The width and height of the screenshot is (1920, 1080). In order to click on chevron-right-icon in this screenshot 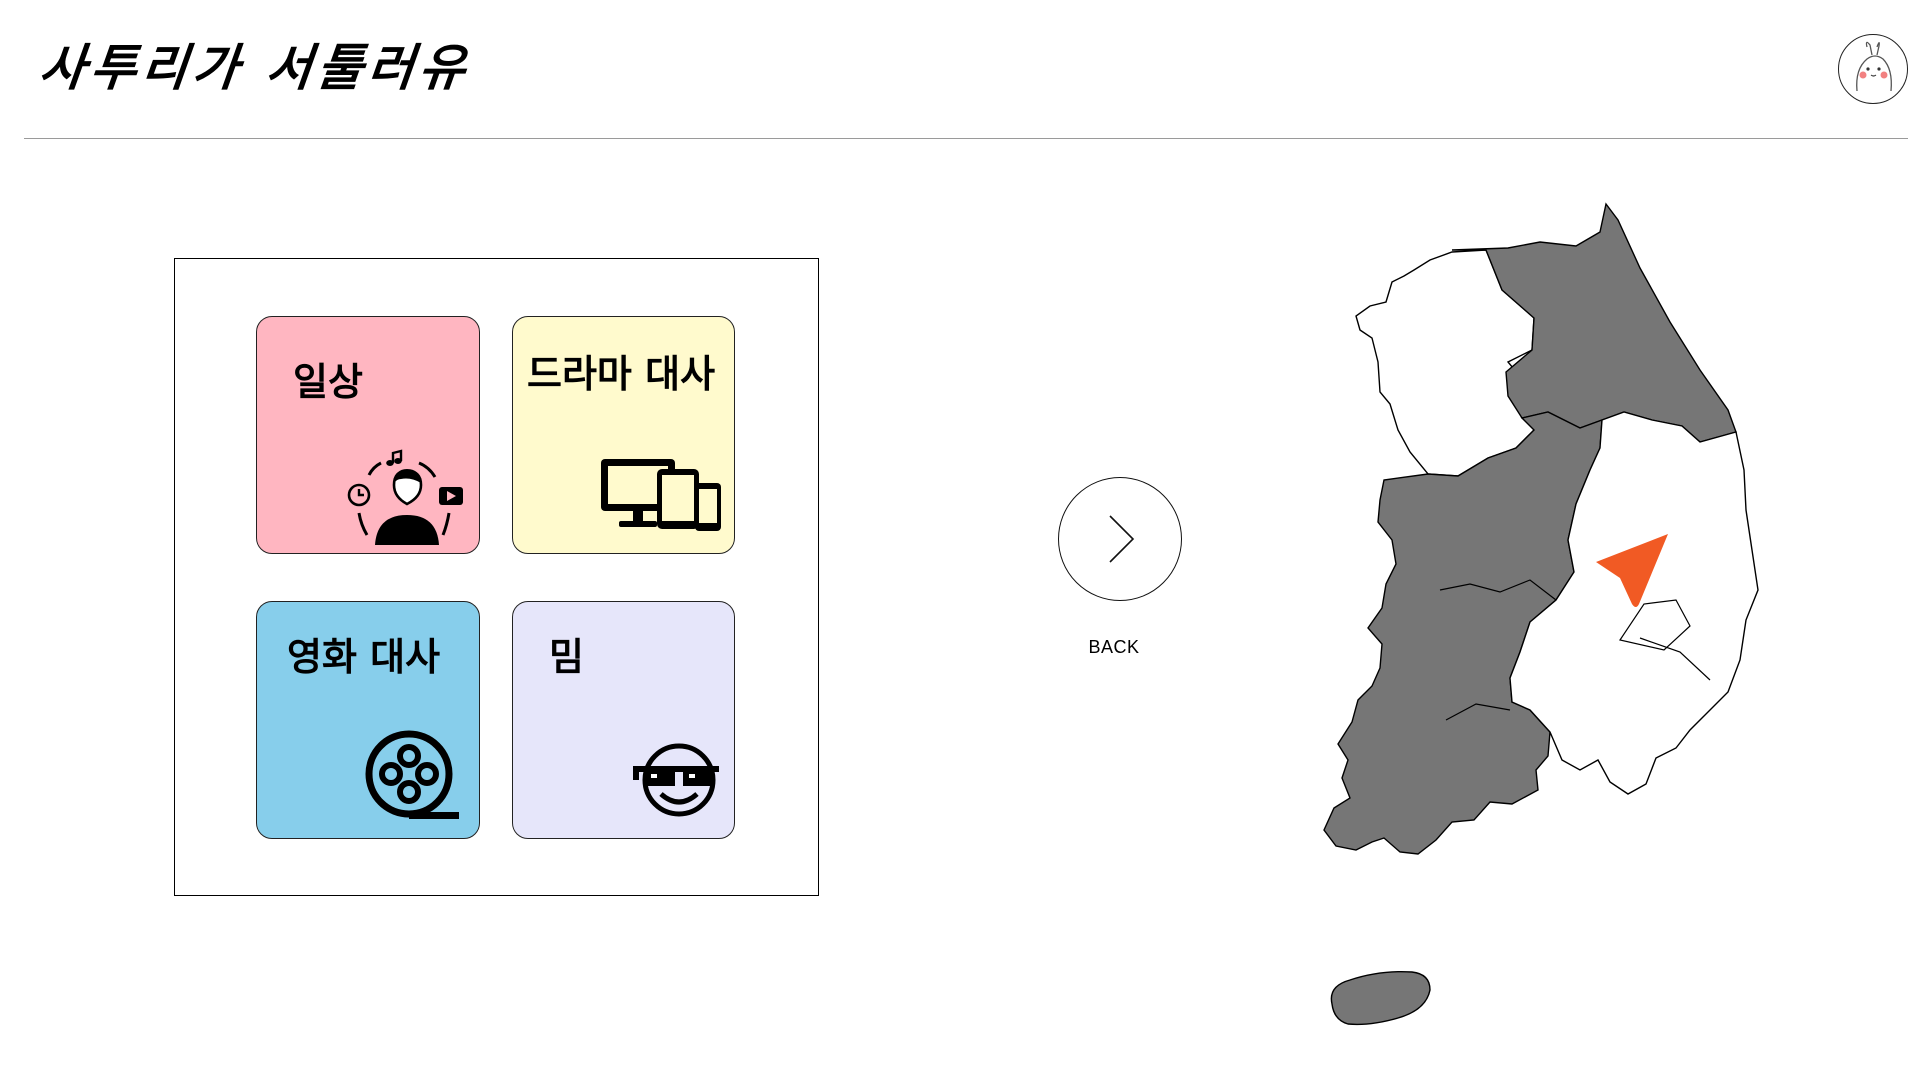, I will do `click(1122, 539)`.